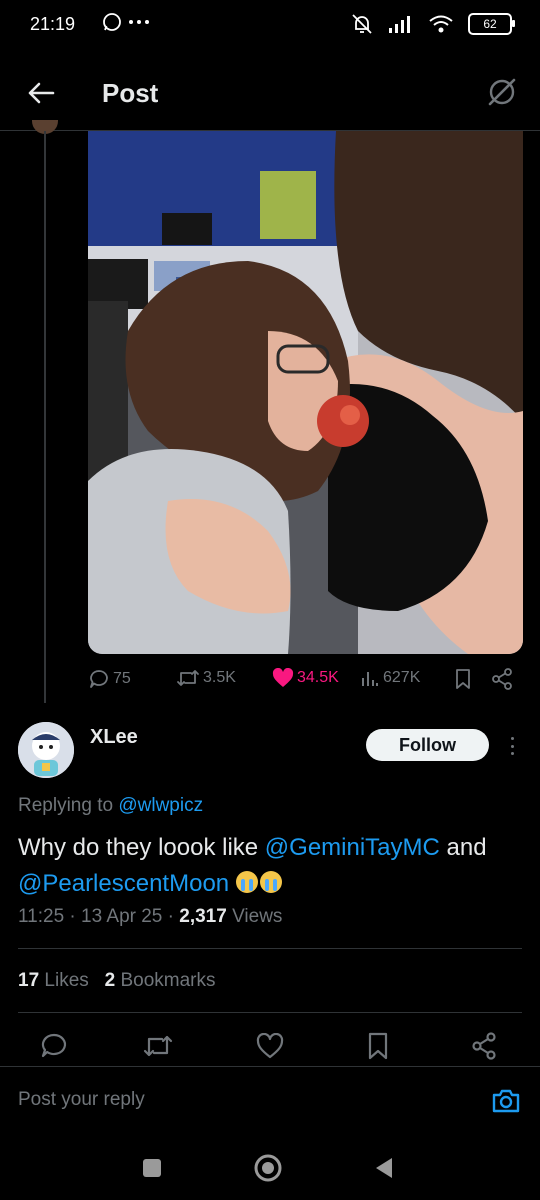 Image resolution: width=540 pixels, height=1200 pixels. I want to click on home-circle-icon, so click(268, 1168).